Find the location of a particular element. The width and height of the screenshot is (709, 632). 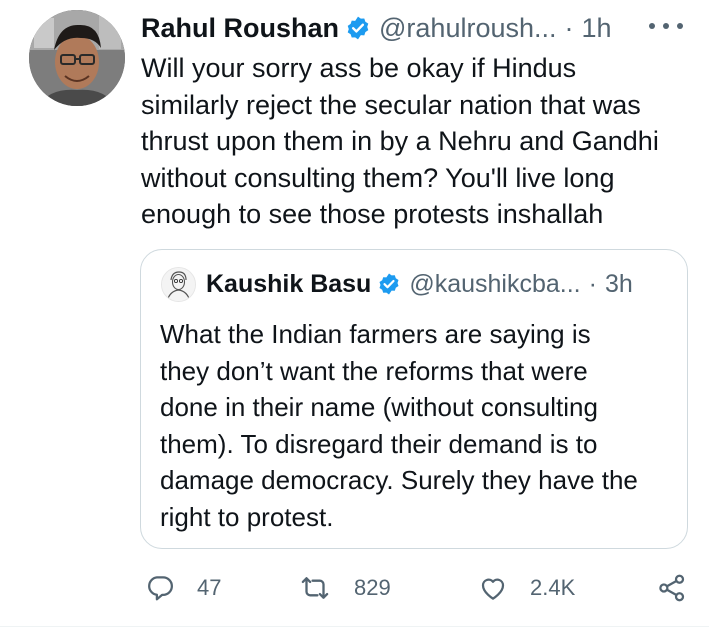

tweet-divider is located at coordinates (354, 626).